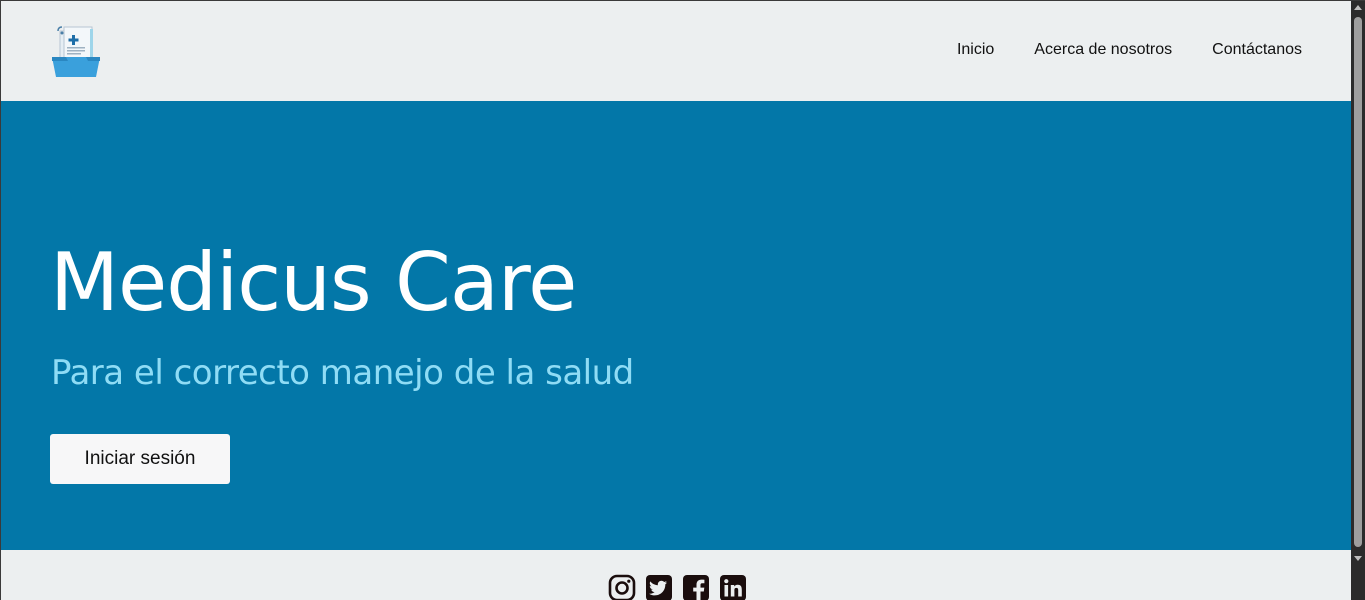 The height and width of the screenshot is (600, 1365). What do you see at coordinates (1257, 50) in the screenshot?
I see `nav-link-contacto: Contáctanos` at bounding box center [1257, 50].